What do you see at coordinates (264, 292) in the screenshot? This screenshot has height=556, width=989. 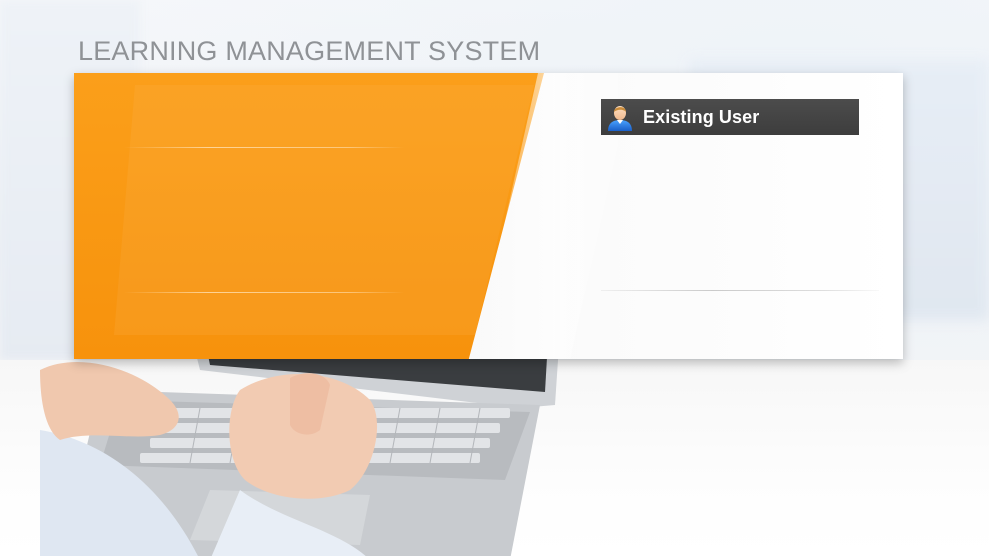 I see `orange-divider-bottom` at bounding box center [264, 292].